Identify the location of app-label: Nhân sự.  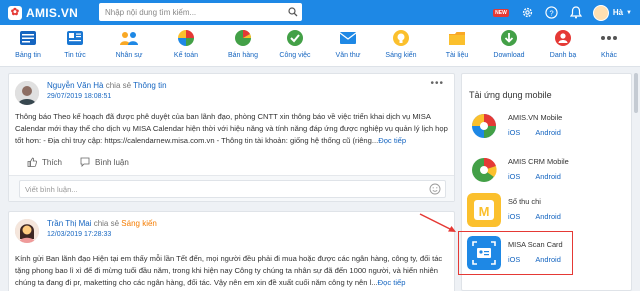
(129, 55).